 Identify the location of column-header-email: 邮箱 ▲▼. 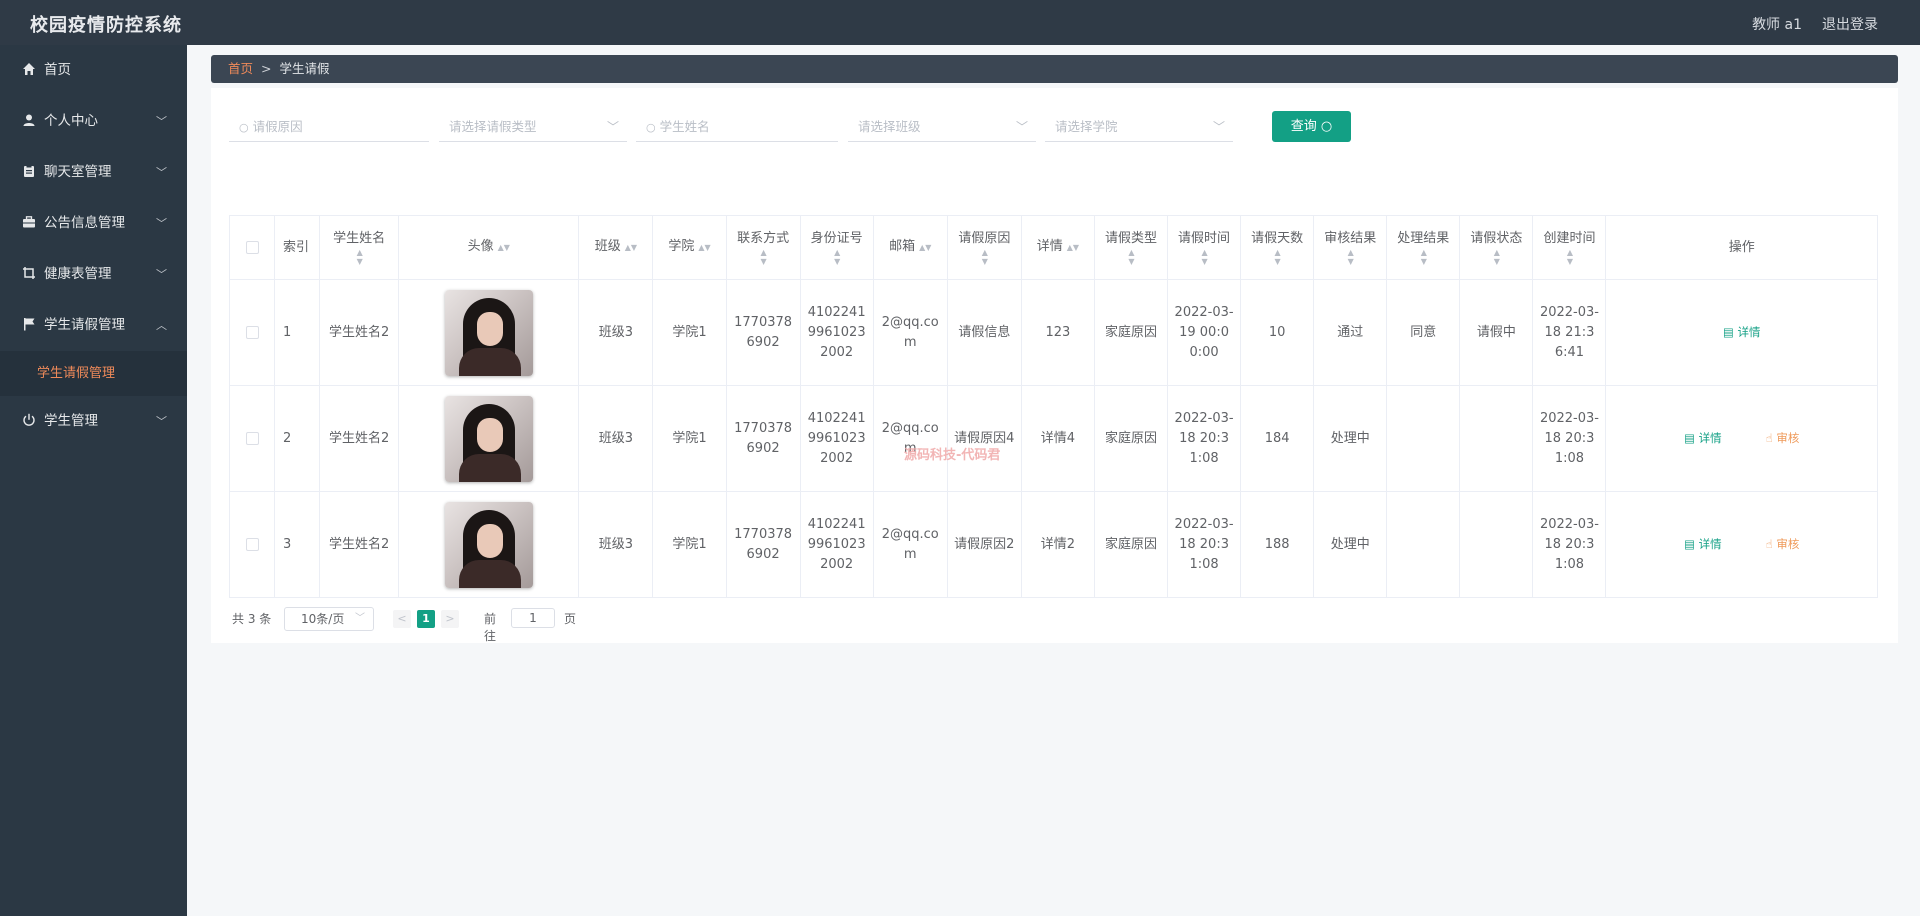
(910, 247).